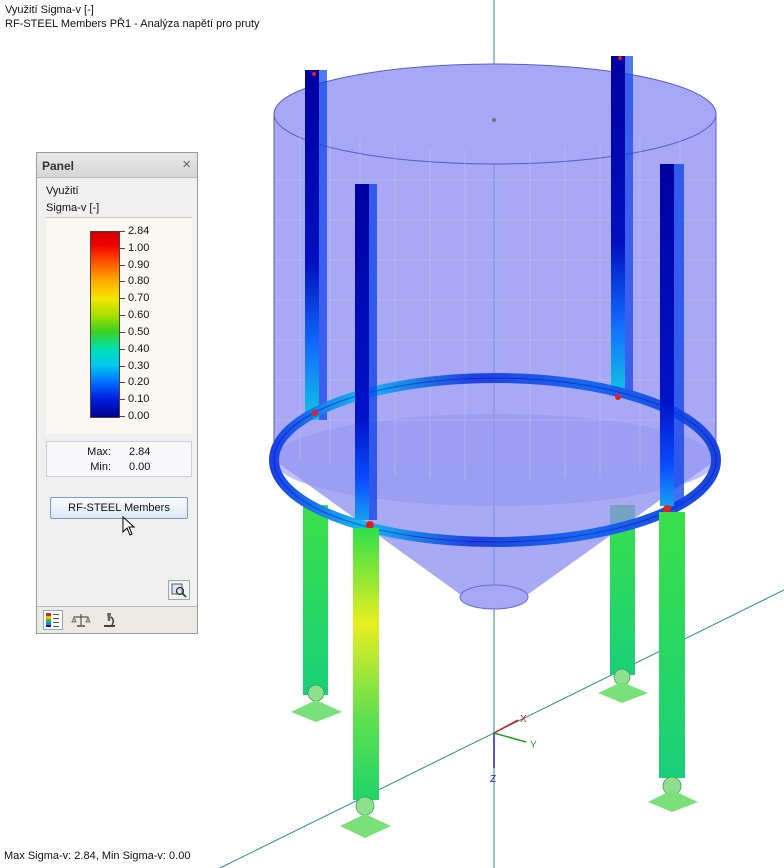  I want to click on scale-tick-label: 0.80, so click(139, 281).